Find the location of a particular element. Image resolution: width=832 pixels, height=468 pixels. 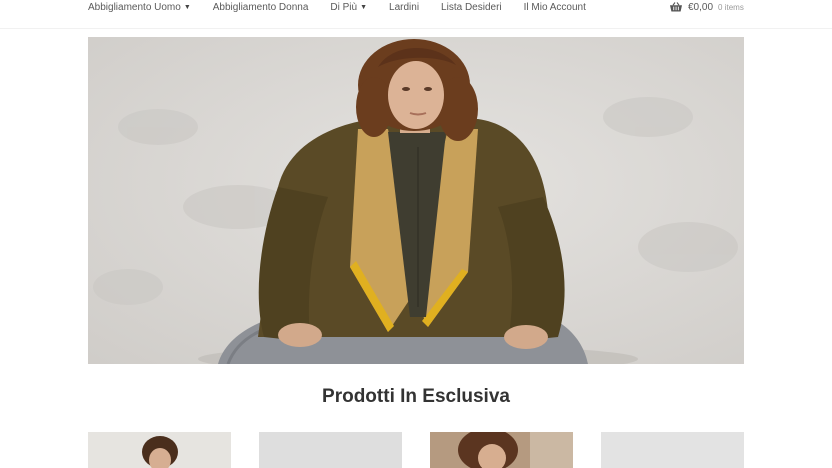

nav-item-lista-desideri: Lista Desideri is located at coordinates (471, 7).